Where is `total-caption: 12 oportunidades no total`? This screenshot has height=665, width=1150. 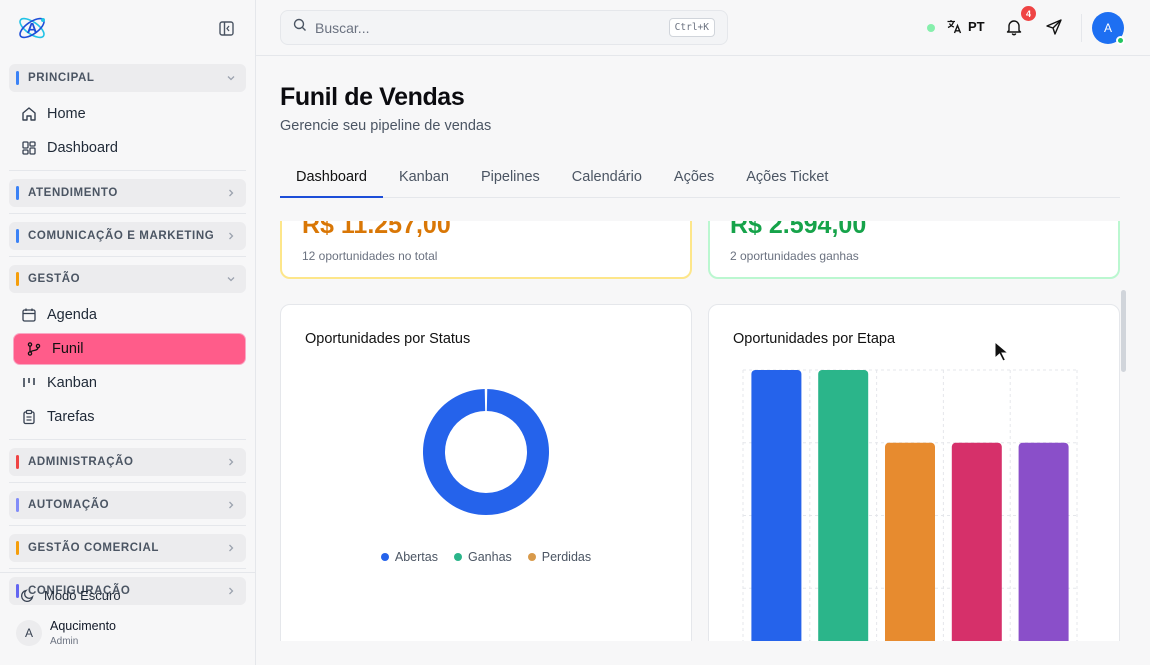 total-caption: 12 oportunidades no total is located at coordinates (370, 256).